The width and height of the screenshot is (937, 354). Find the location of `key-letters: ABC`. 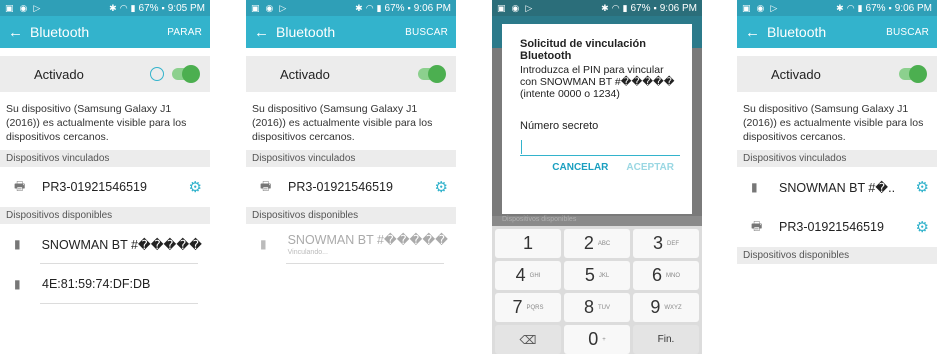

key-letters: ABC is located at coordinates (604, 243).